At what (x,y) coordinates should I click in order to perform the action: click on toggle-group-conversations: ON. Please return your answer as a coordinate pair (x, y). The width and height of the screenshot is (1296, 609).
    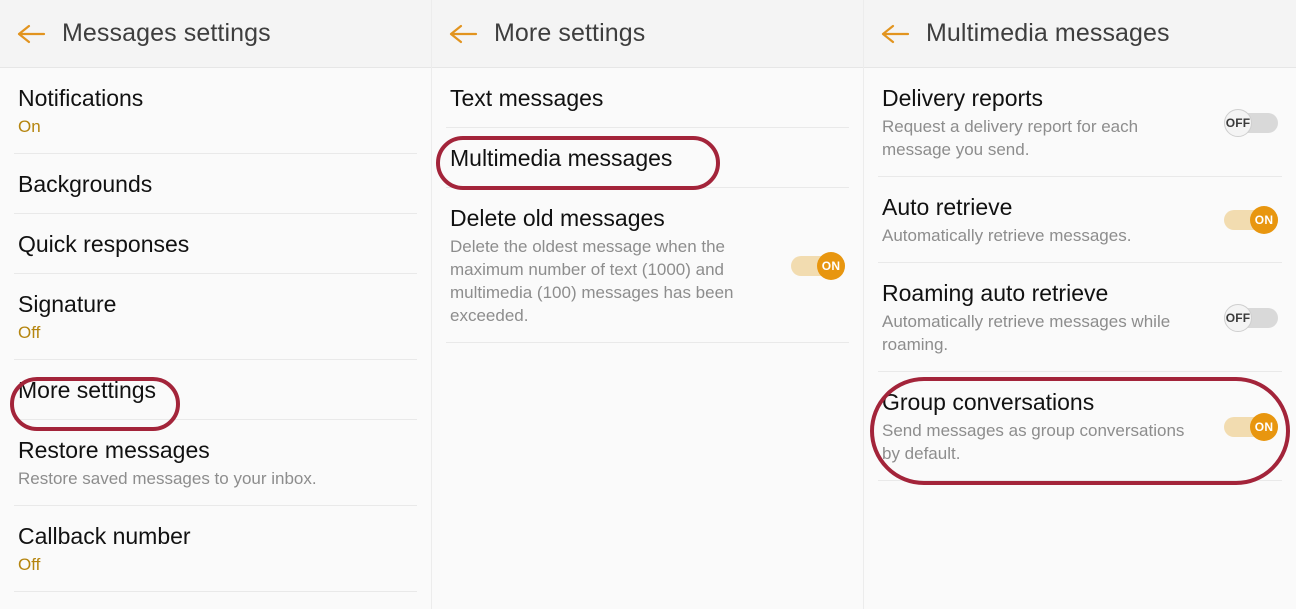
    Looking at the image, I should click on (1251, 426).